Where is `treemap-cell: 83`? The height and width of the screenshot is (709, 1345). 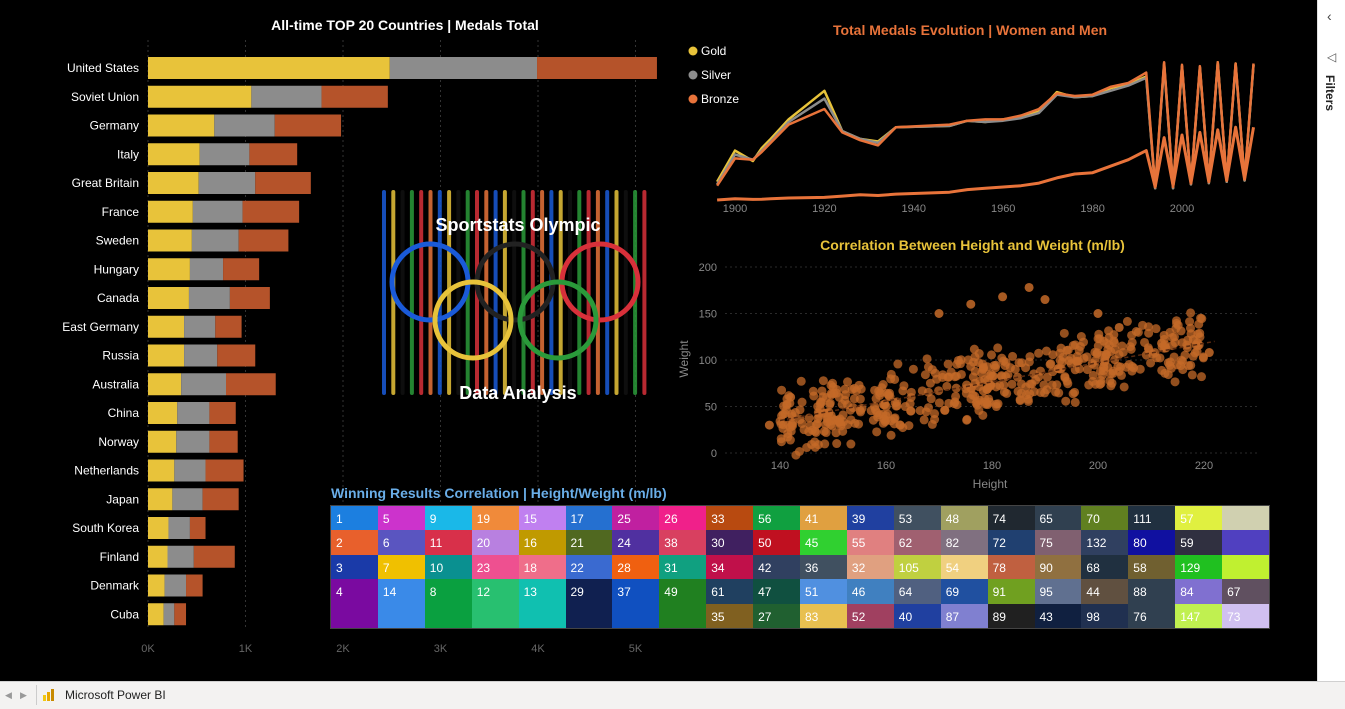 treemap-cell: 83 is located at coordinates (823, 615).